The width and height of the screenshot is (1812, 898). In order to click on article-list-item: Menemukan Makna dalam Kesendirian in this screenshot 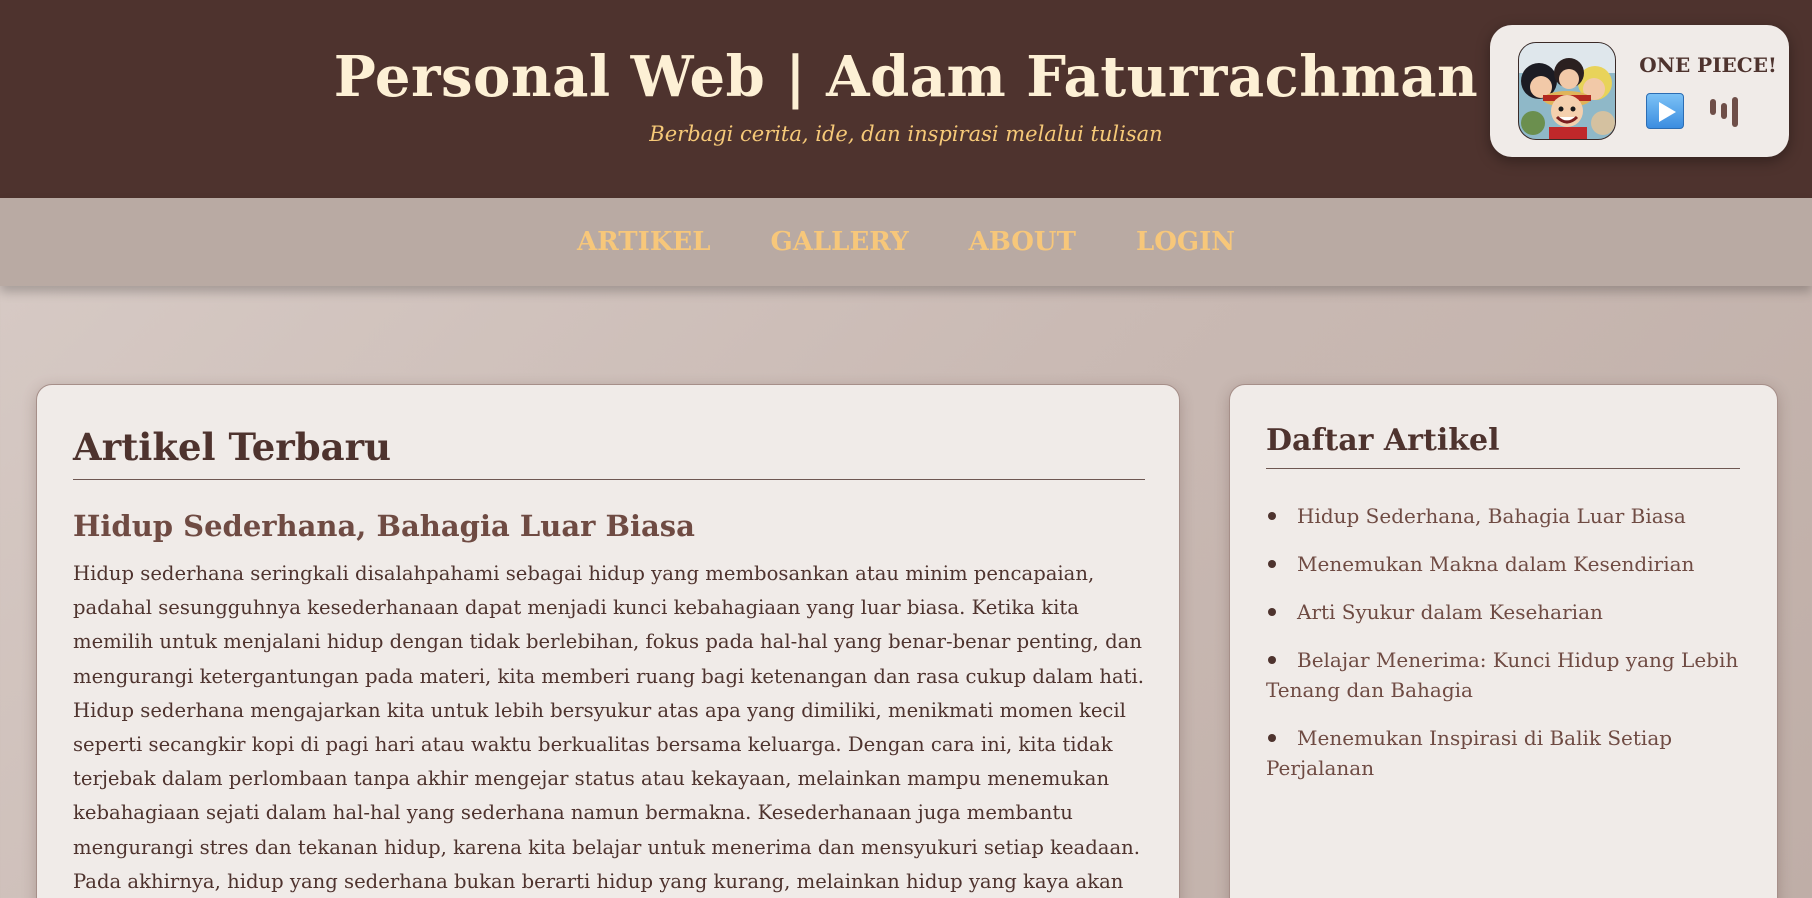, I will do `click(1503, 564)`.